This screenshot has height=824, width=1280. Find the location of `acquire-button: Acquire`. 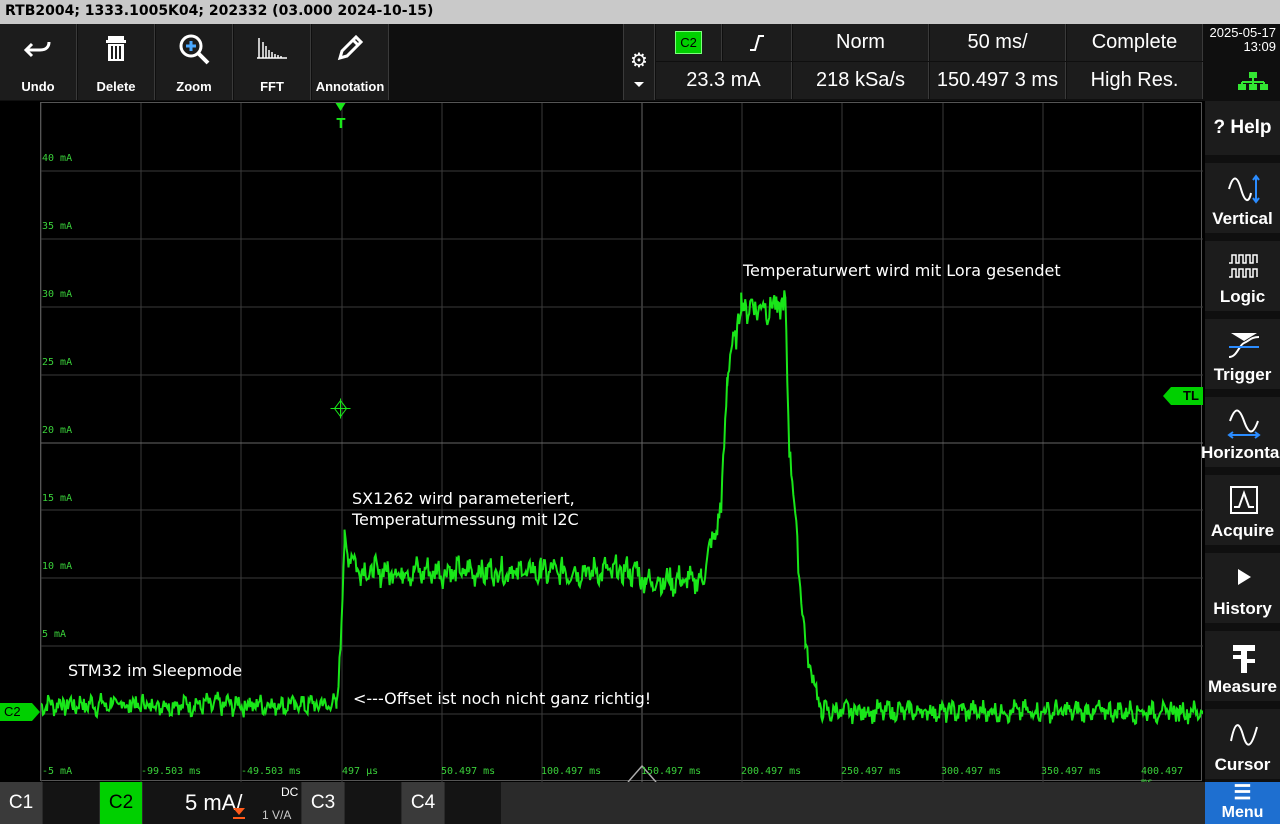

acquire-button: Acquire is located at coordinates (1242, 512).